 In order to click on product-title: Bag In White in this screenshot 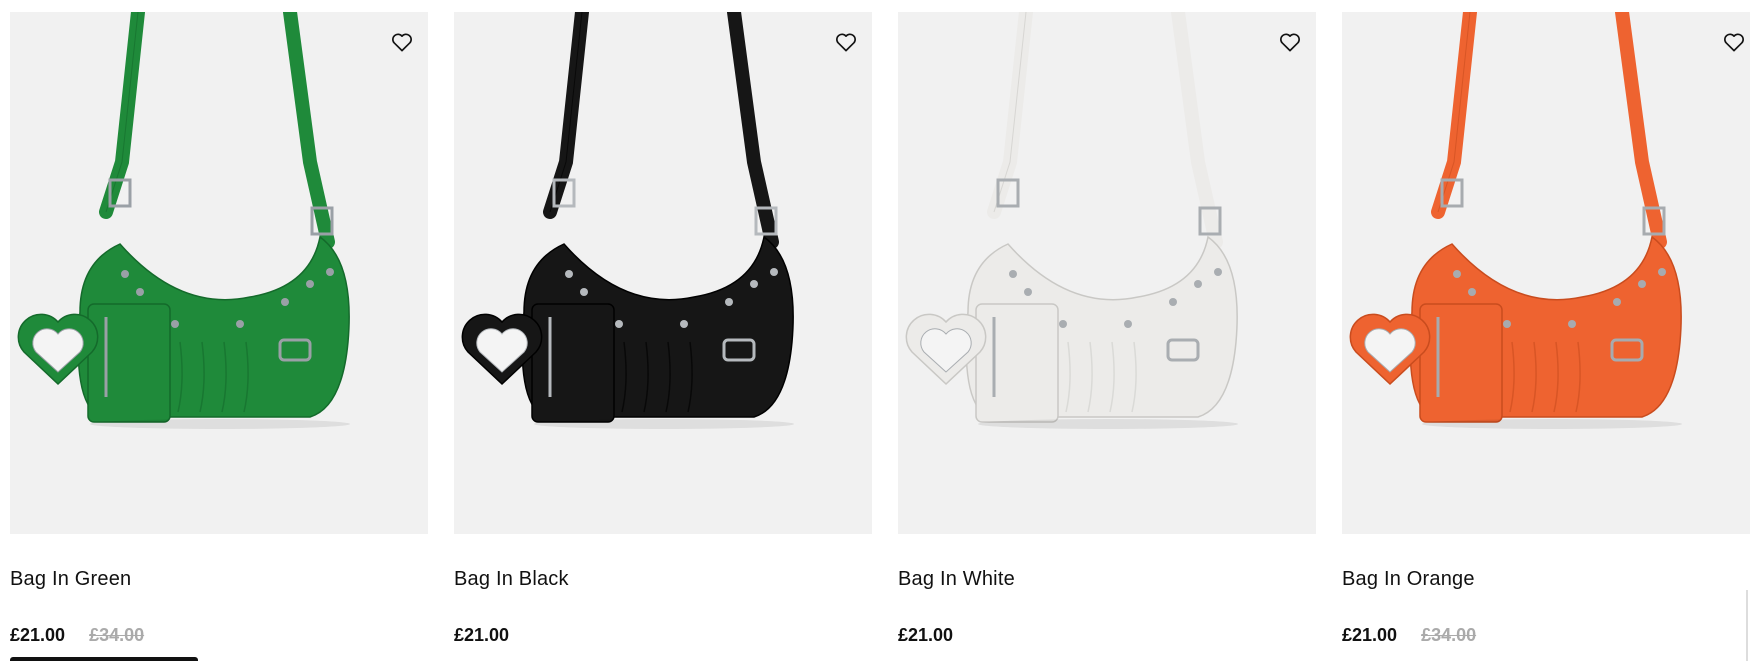, I will do `click(1107, 579)`.